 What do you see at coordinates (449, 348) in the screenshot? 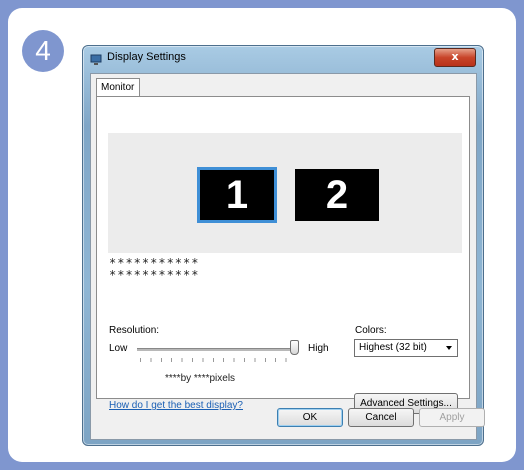
I see `chevron-down-icon` at bounding box center [449, 348].